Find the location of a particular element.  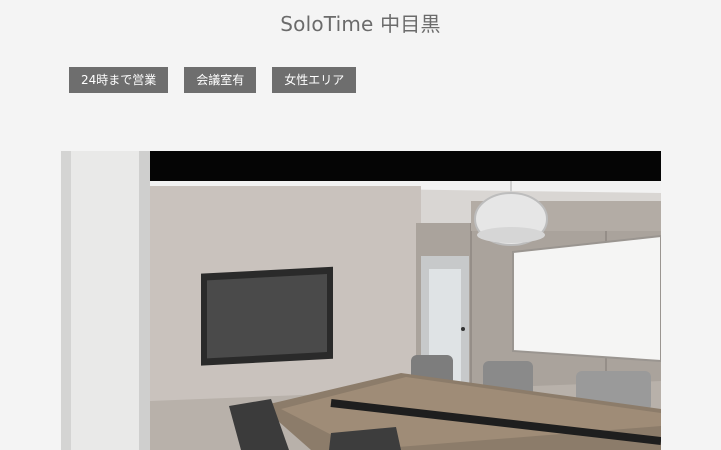

tag-open-until-24: 24時まで営業 is located at coordinates (119, 80).